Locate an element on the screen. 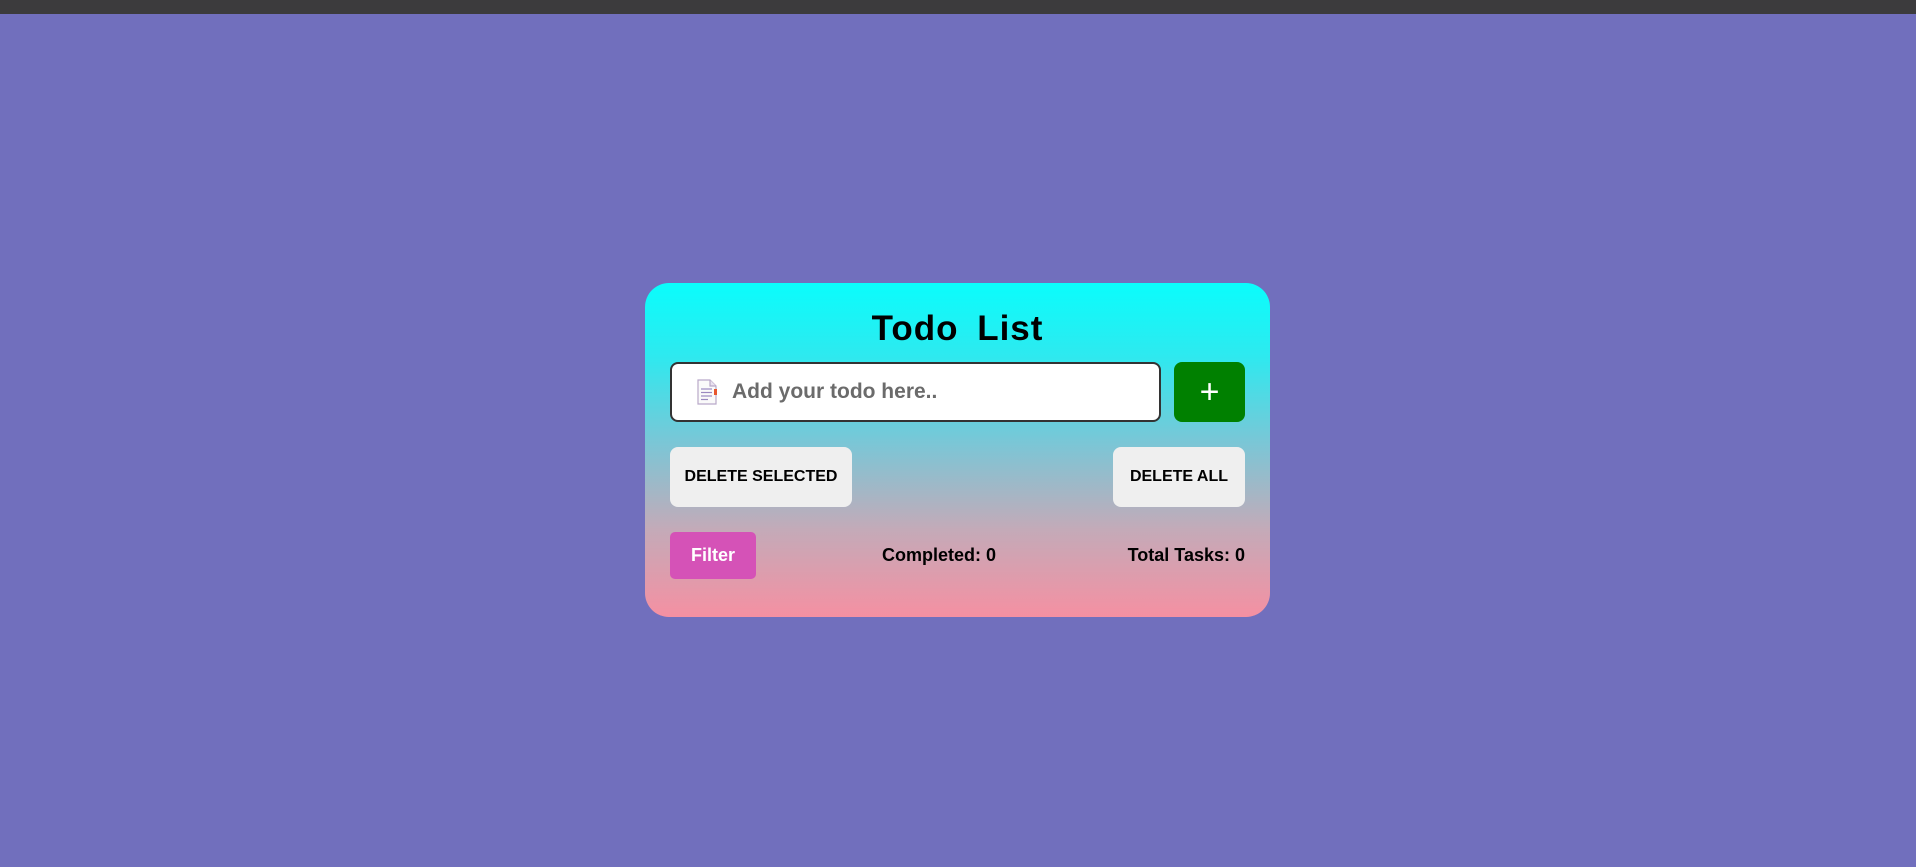  todo-input-container is located at coordinates (915, 392).